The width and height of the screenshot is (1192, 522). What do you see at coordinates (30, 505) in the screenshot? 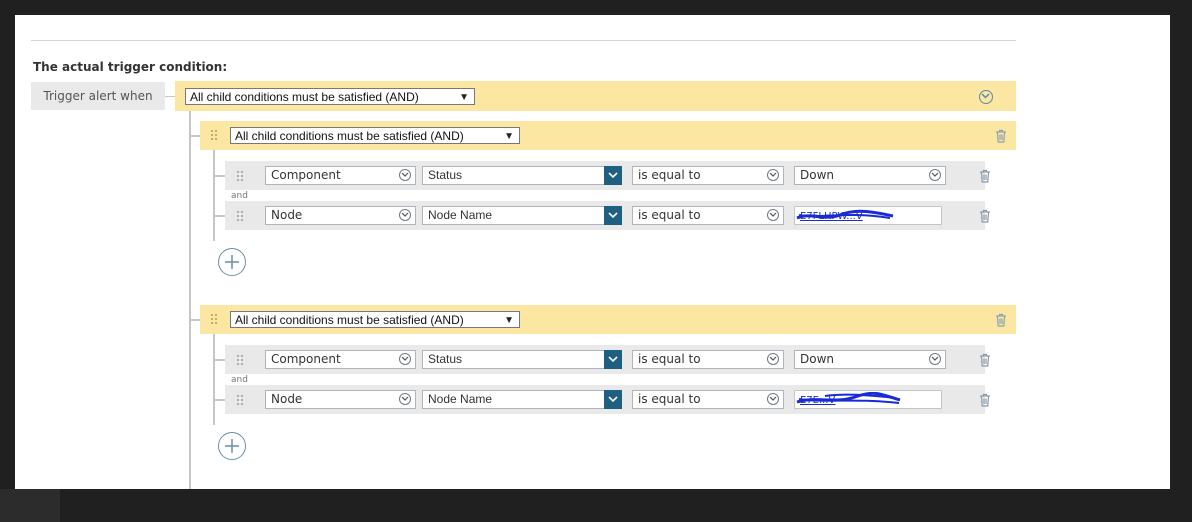
I see `background-edge` at bounding box center [30, 505].